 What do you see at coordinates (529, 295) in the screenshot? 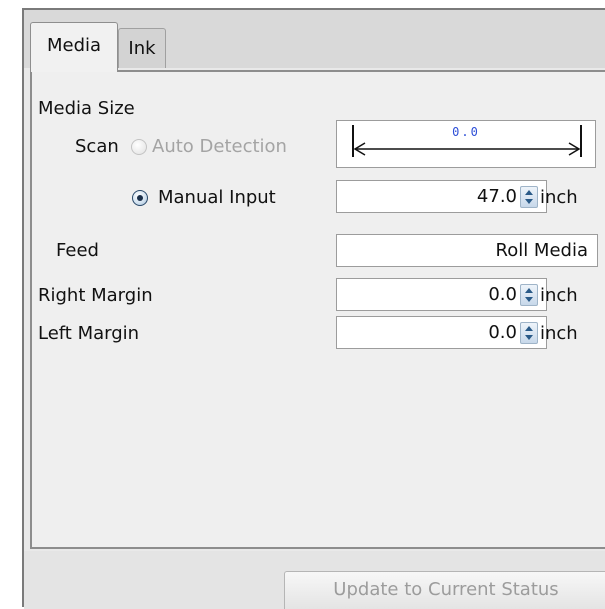
I see `right-margin-spinner-icon` at bounding box center [529, 295].